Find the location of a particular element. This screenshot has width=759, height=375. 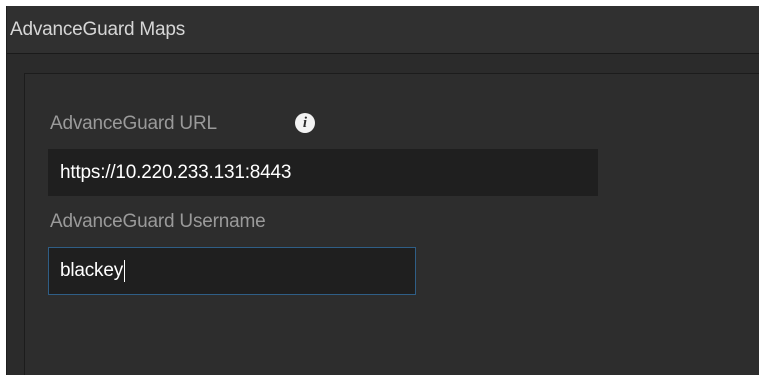

section-header: AdvanceGuard Maps is located at coordinates (383, 30).